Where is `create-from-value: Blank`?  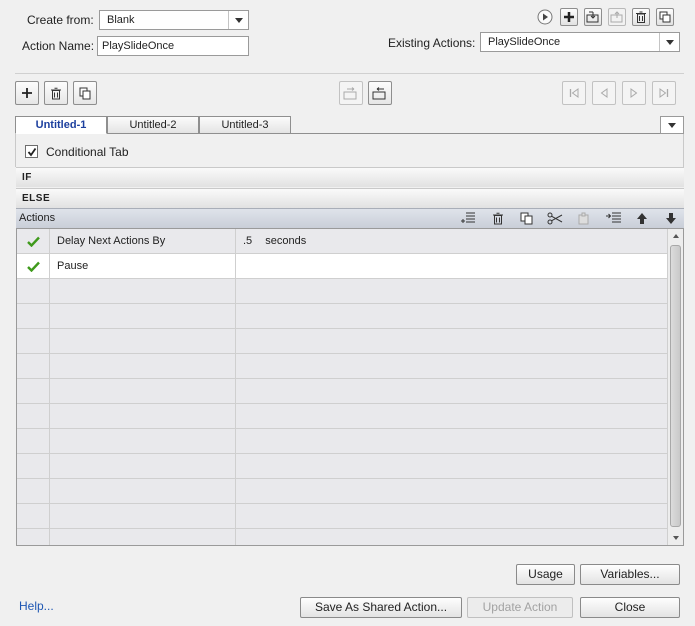
create-from-value: Blank is located at coordinates (121, 20).